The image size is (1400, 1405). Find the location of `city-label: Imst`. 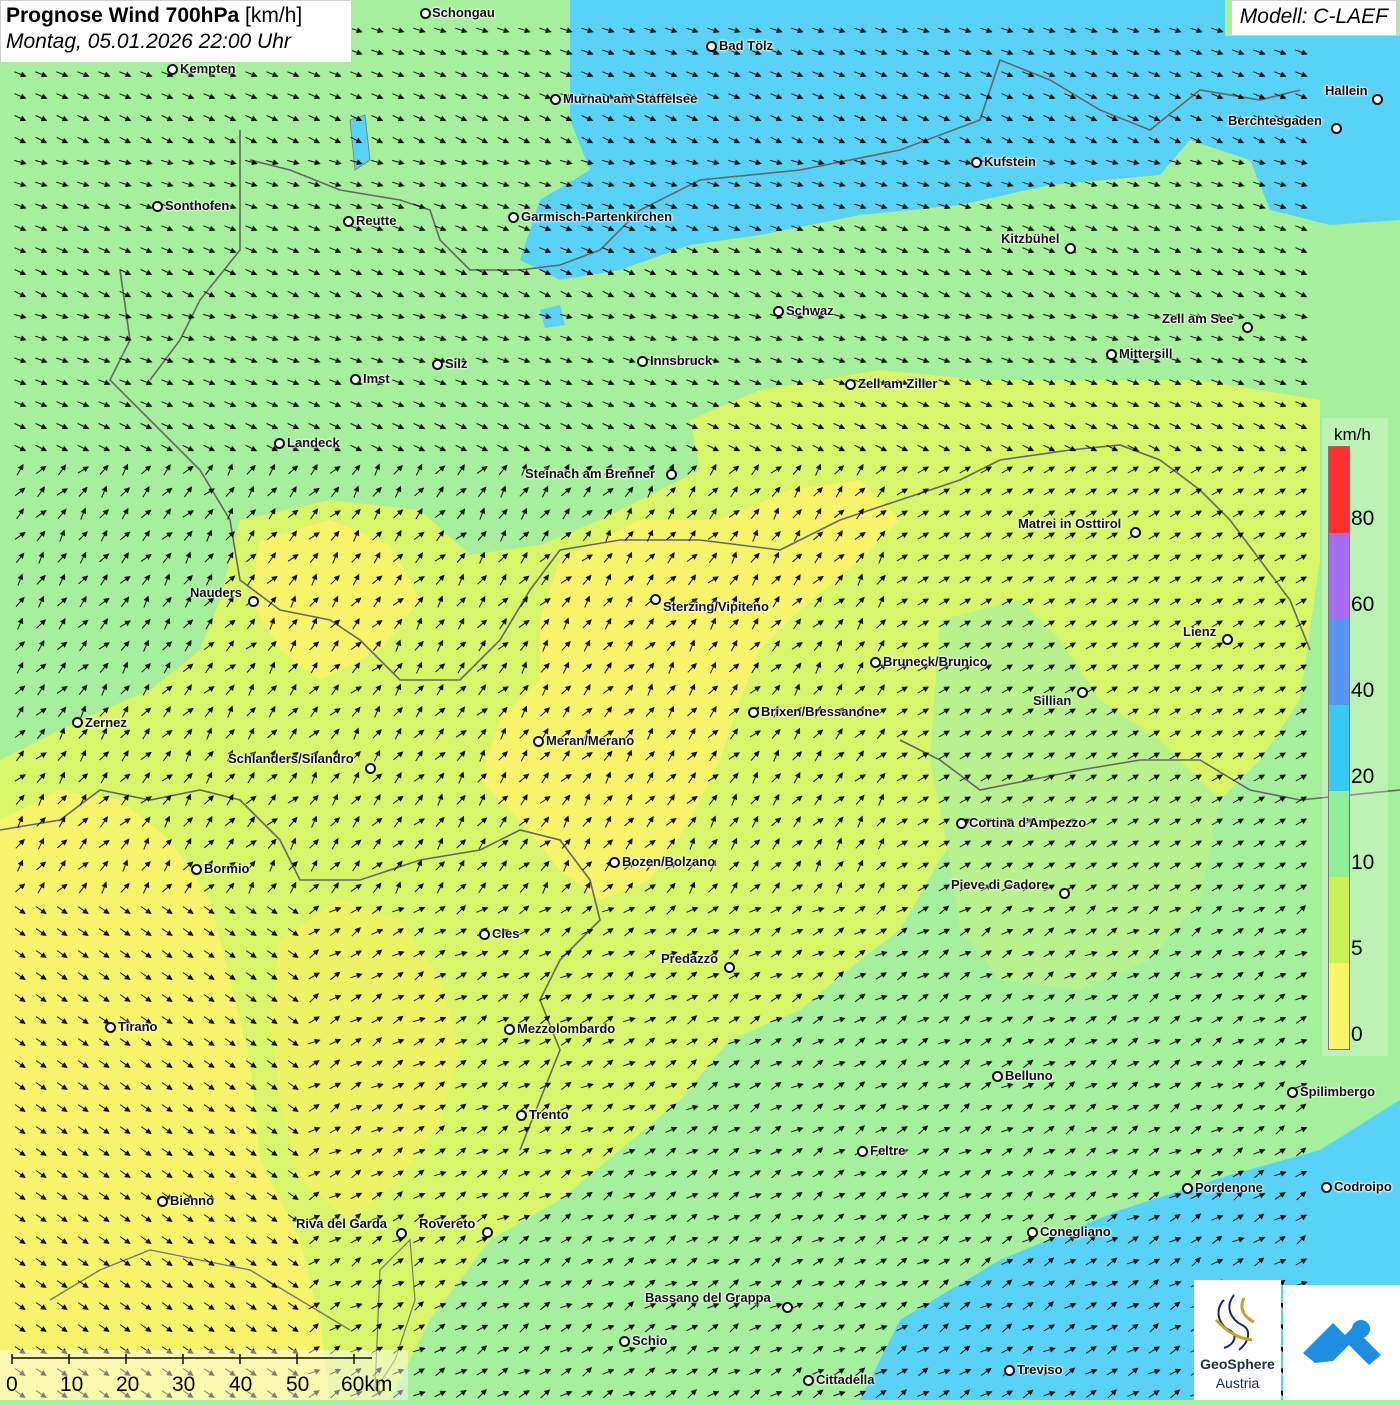

city-label: Imst is located at coordinates (376, 378).